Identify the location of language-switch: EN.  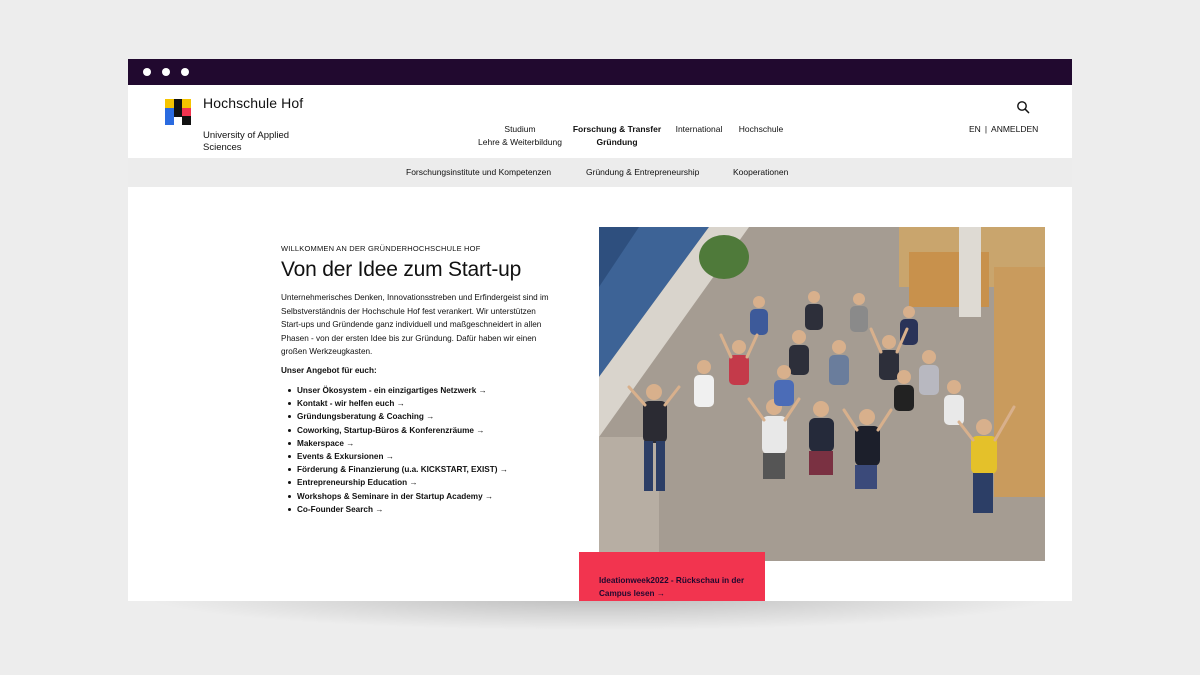
(975, 129).